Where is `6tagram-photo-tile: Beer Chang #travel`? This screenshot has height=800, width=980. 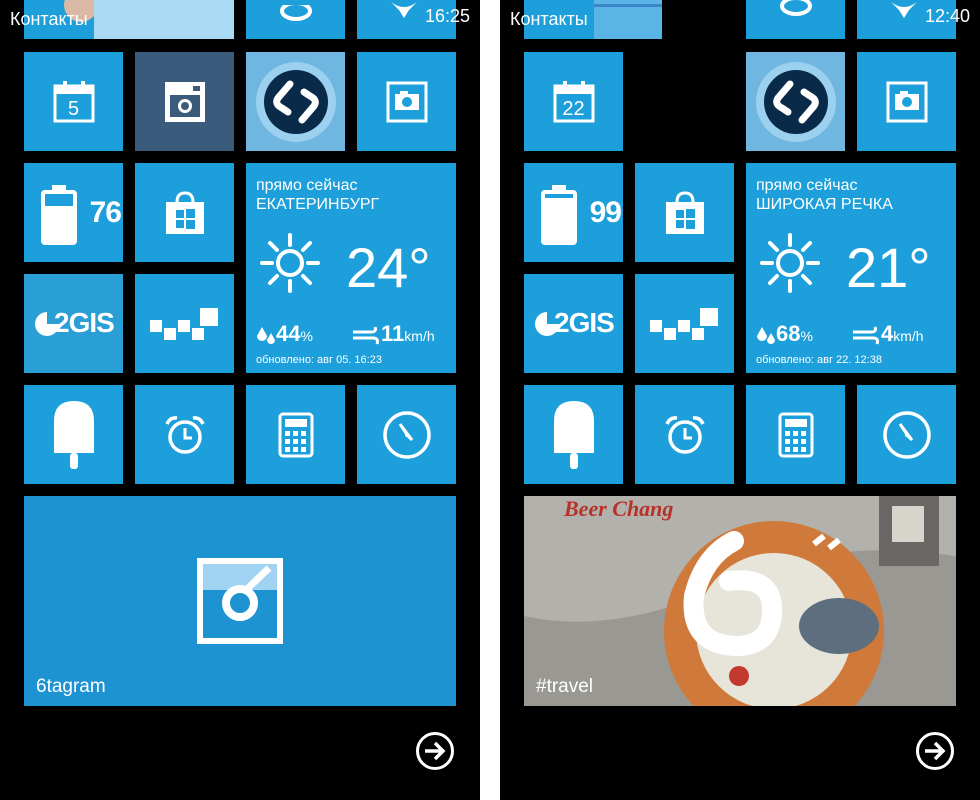
6tagram-photo-tile: Beer Chang #travel is located at coordinates (740, 601).